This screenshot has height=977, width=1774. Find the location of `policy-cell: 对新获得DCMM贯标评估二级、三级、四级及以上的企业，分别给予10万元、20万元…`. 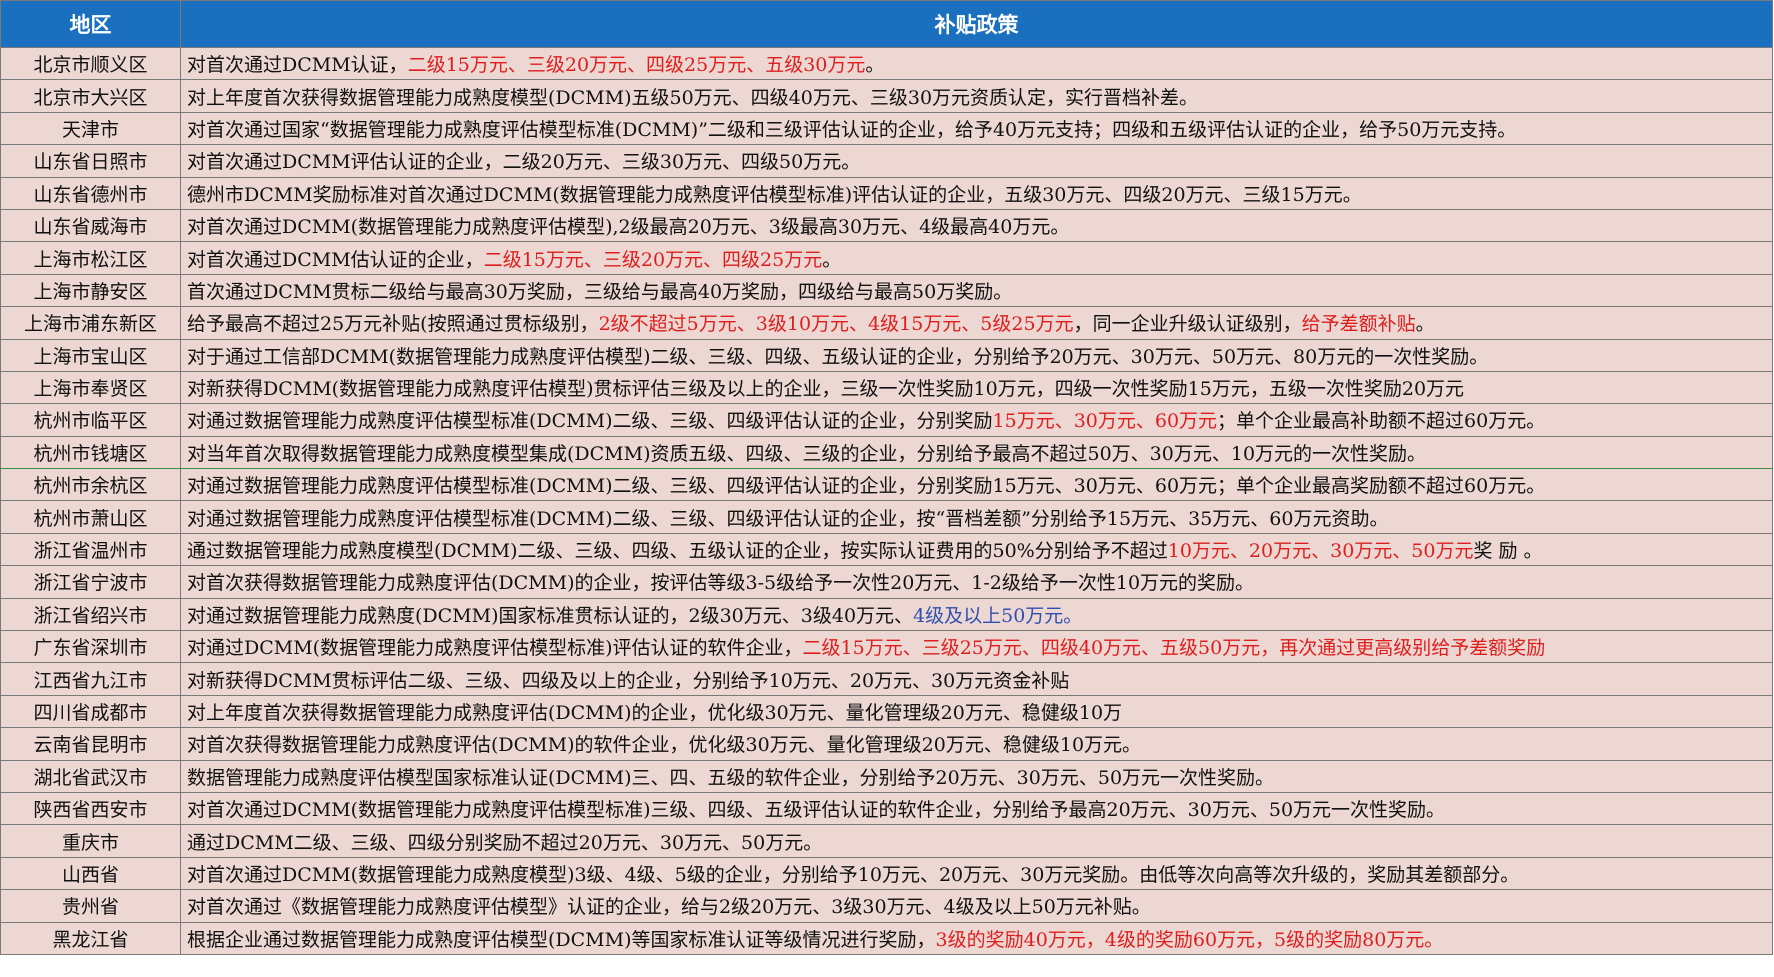

policy-cell: 对新获得DCMM贯标评估二级、三级、四级及以上的企业，分别给予10万元、20万元… is located at coordinates (976, 679).